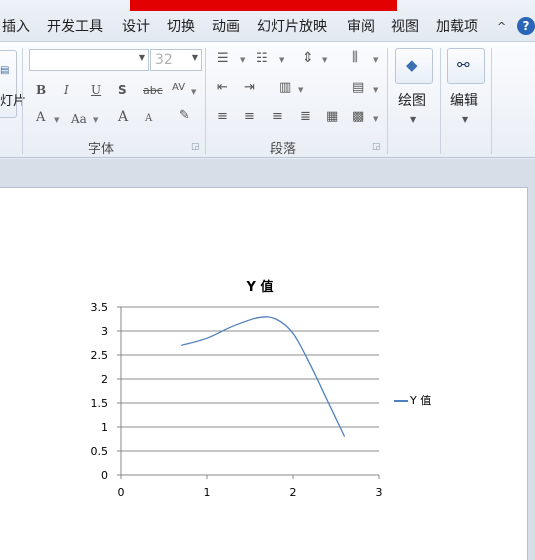 The height and width of the screenshot is (560, 535). What do you see at coordinates (104, 379) in the screenshot?
I see `y-tick-label: 2` at bounding box center [104, 379].